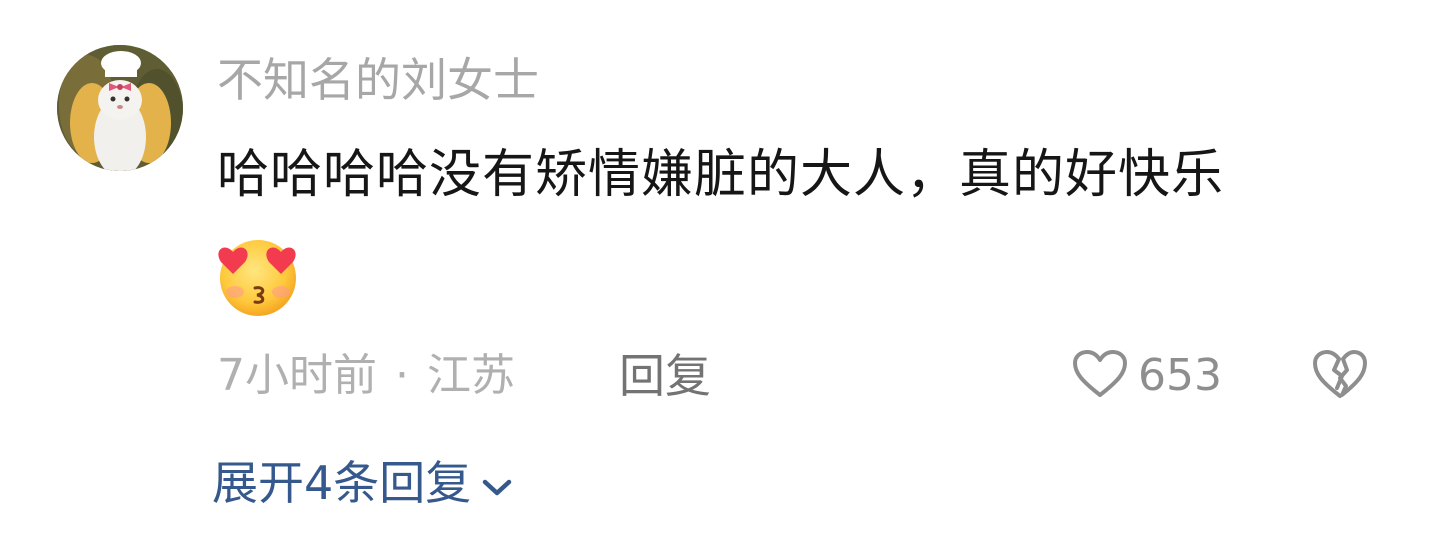  I want to click on timestamp: 7小时前, so click(297, 375).